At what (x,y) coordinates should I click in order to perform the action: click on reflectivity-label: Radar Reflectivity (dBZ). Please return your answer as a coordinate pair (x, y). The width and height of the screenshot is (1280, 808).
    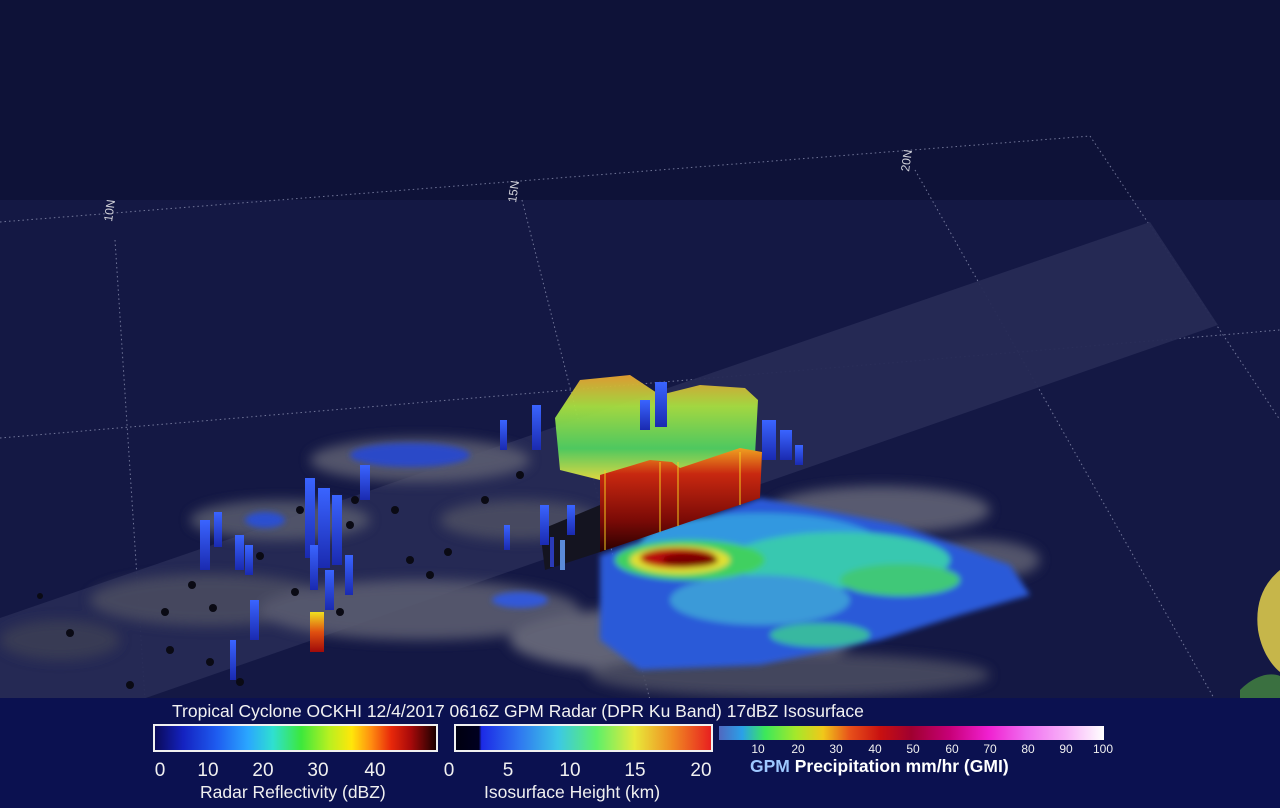
    Looking at the image, I should click on (293, 792).